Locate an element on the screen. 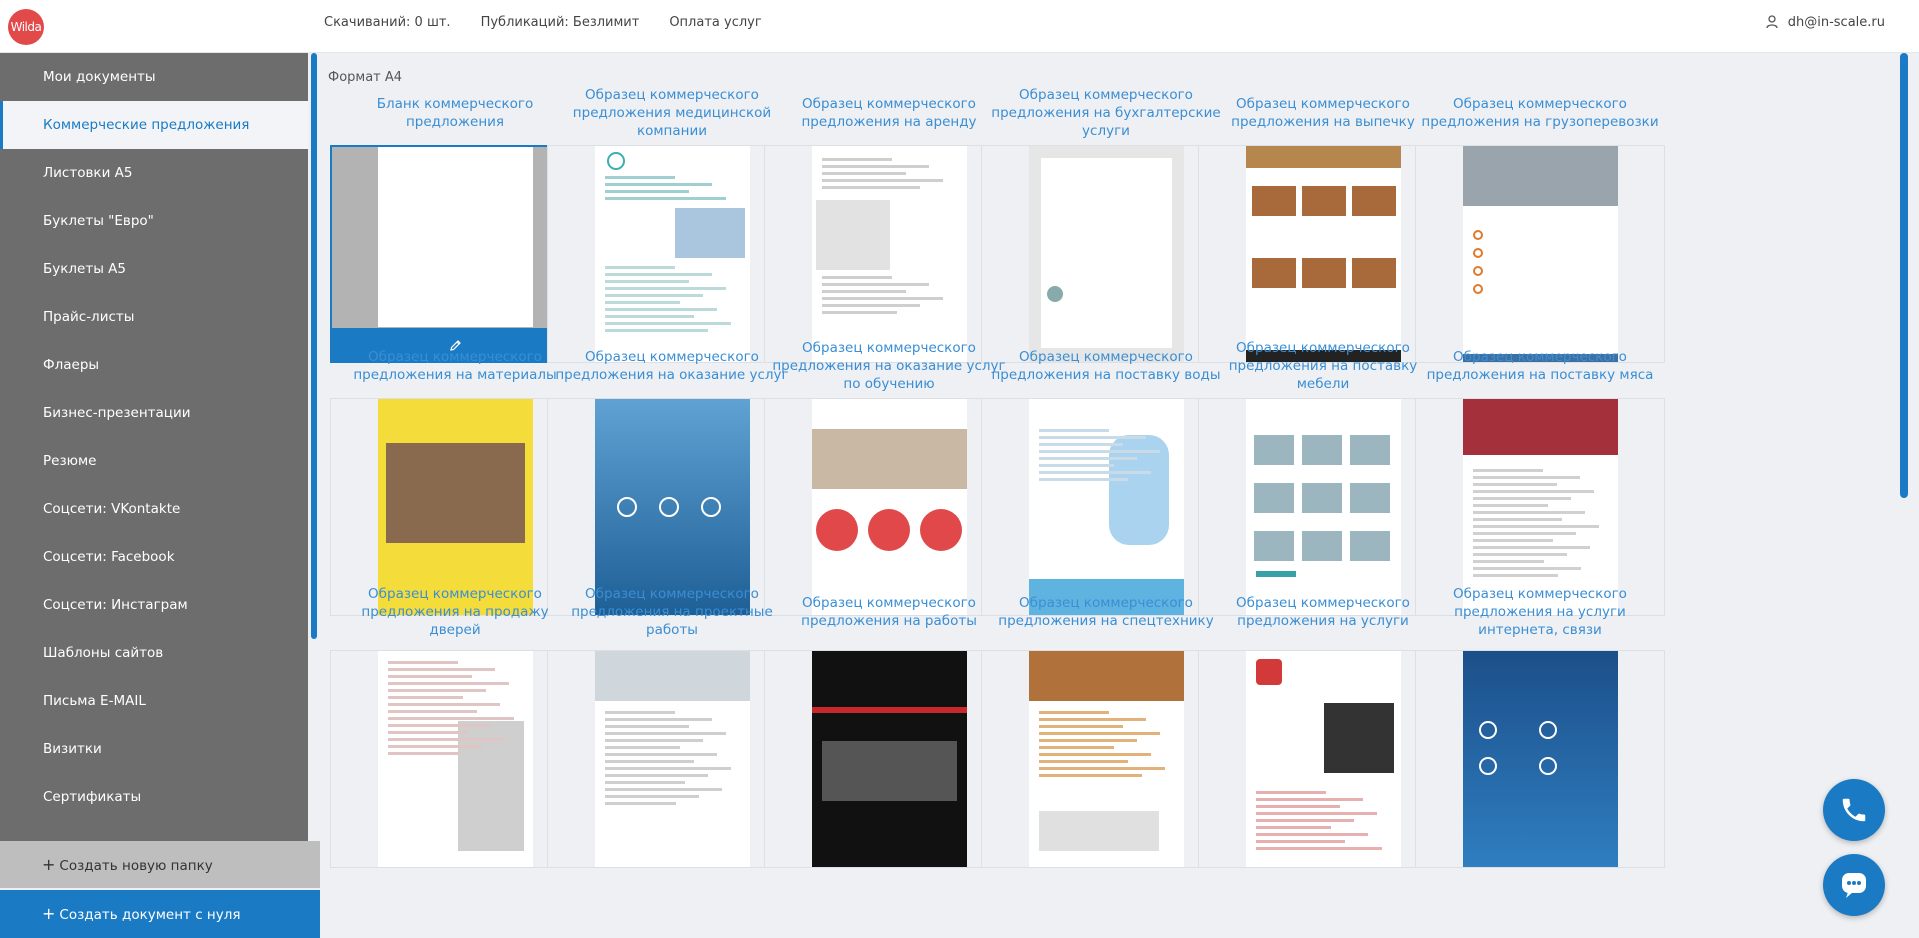 The height and width of the screenshot is (938, 1919). publications-counter: Публикаций: Безлимит is located at coordinates (560, 22).